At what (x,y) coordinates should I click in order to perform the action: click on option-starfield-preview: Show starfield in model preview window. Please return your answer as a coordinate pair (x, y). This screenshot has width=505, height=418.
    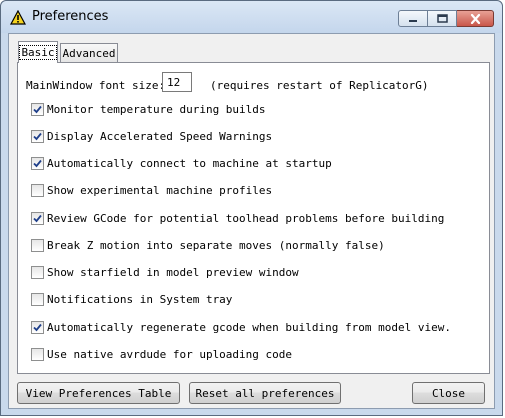
    Looking at the image, I should click on (165, 272).